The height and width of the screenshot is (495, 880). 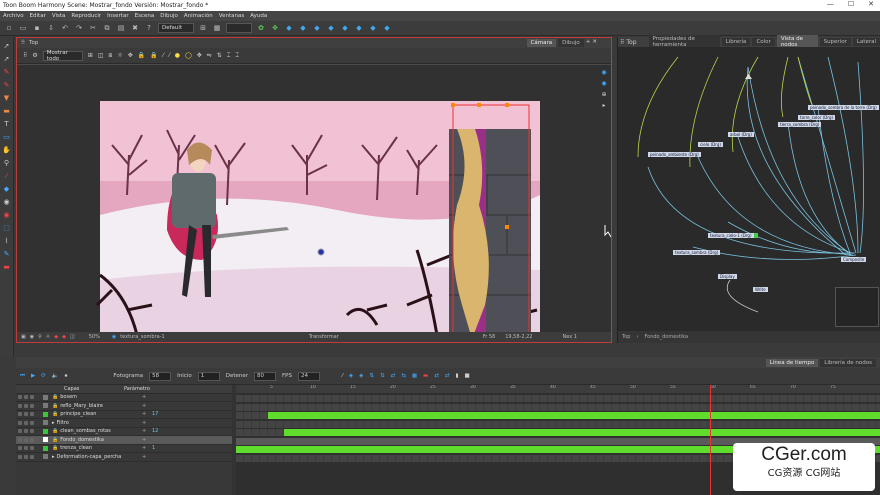 I want to click on view-flipv-icon: ⇅, so click(x=219, y=55).